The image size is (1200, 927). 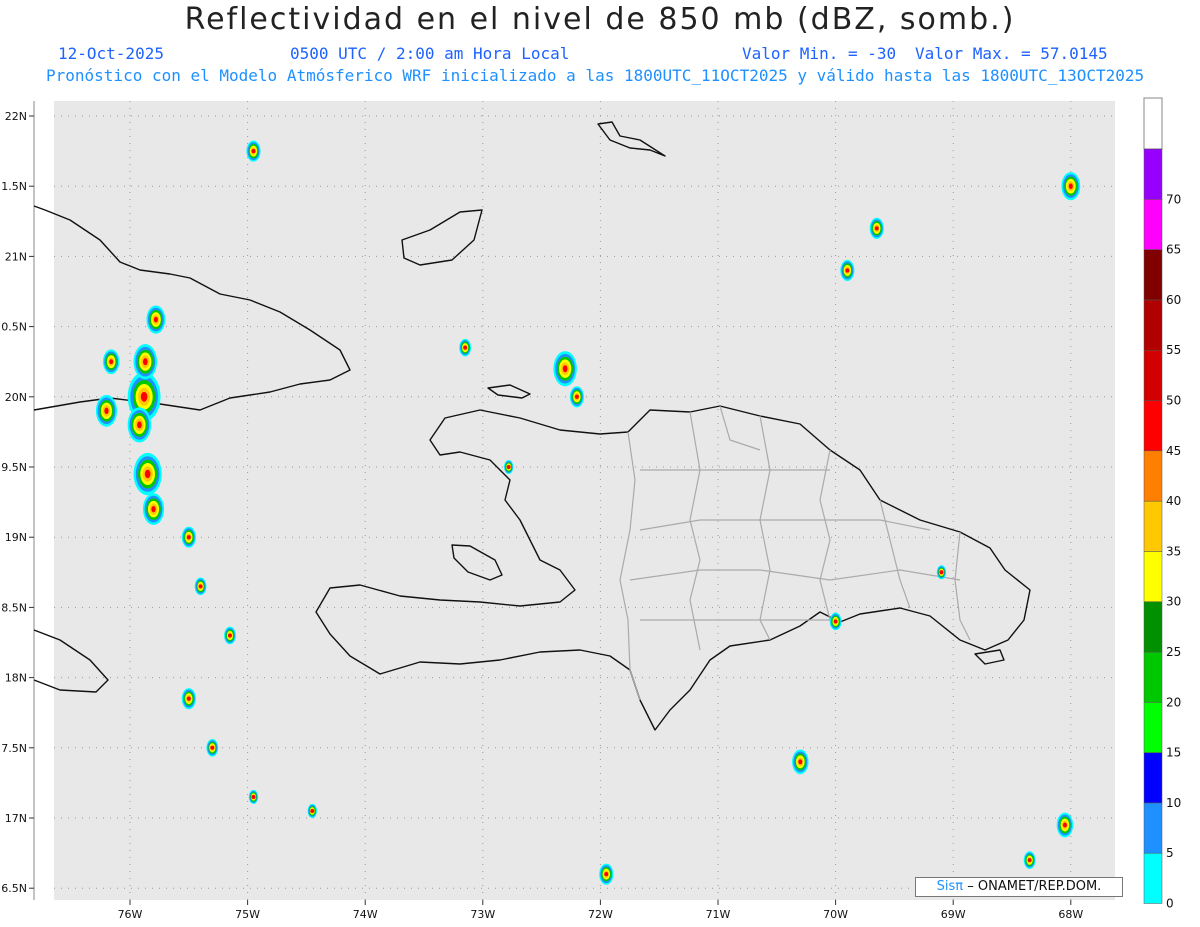 I want to click on credit-brand: Sisπ, so click(x=950, y=886).